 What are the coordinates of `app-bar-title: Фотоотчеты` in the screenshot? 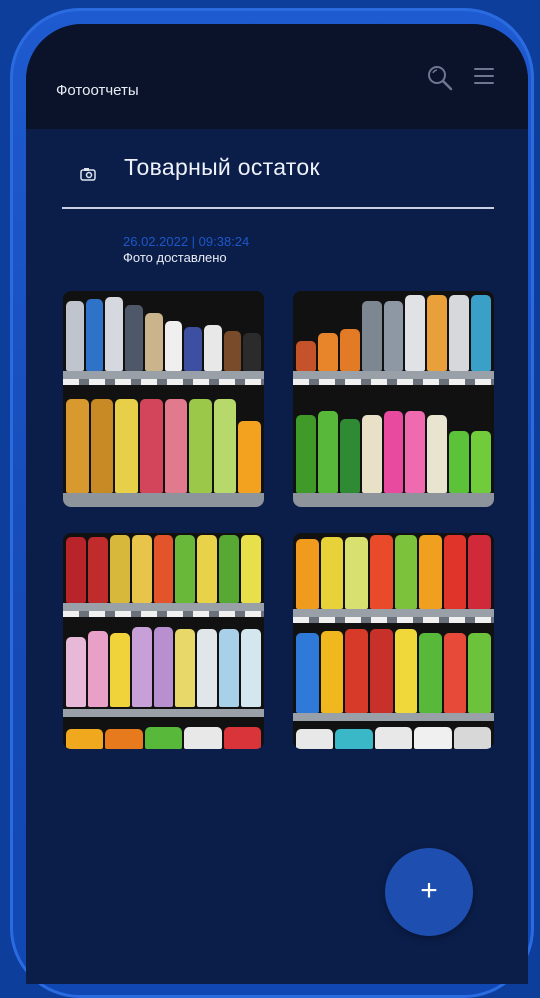 It's located at (97, 90).